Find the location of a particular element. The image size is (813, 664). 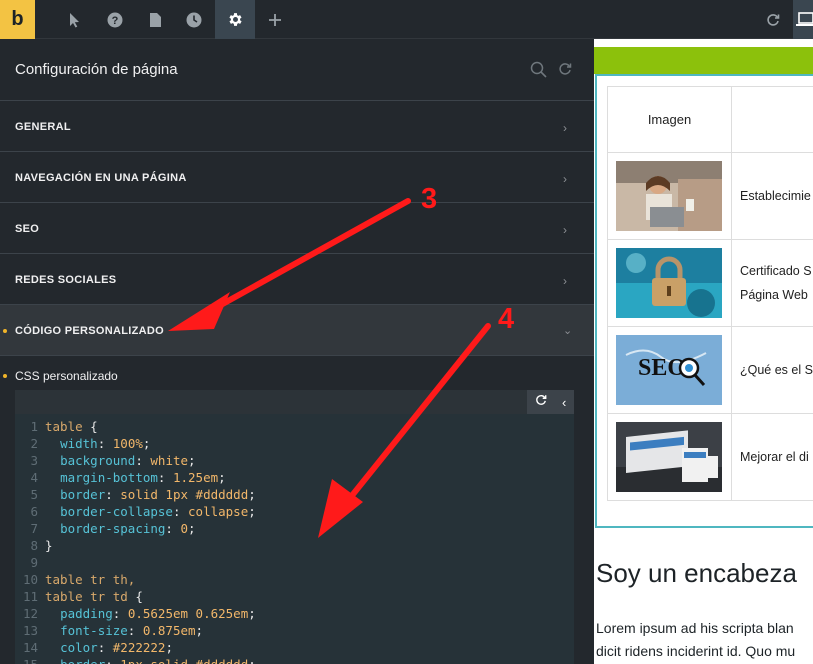

line-number: 12 is located at coordinates (30, 613).